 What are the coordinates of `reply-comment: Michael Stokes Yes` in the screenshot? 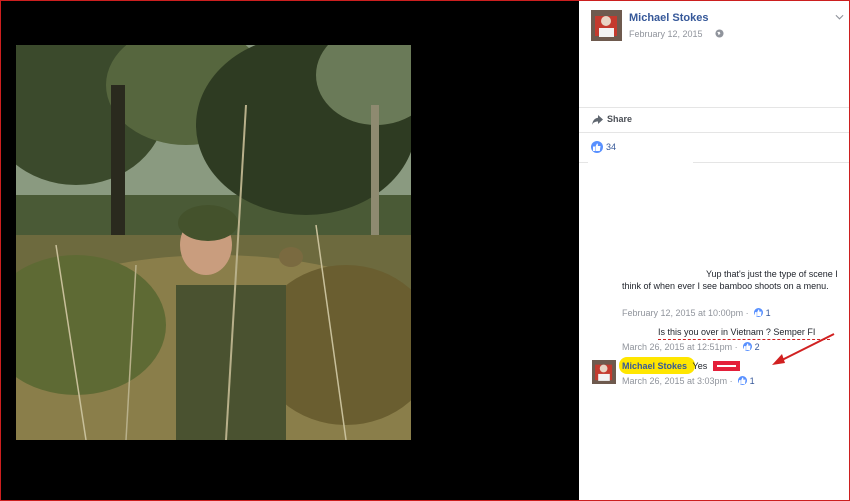 It's located at (664, 366).